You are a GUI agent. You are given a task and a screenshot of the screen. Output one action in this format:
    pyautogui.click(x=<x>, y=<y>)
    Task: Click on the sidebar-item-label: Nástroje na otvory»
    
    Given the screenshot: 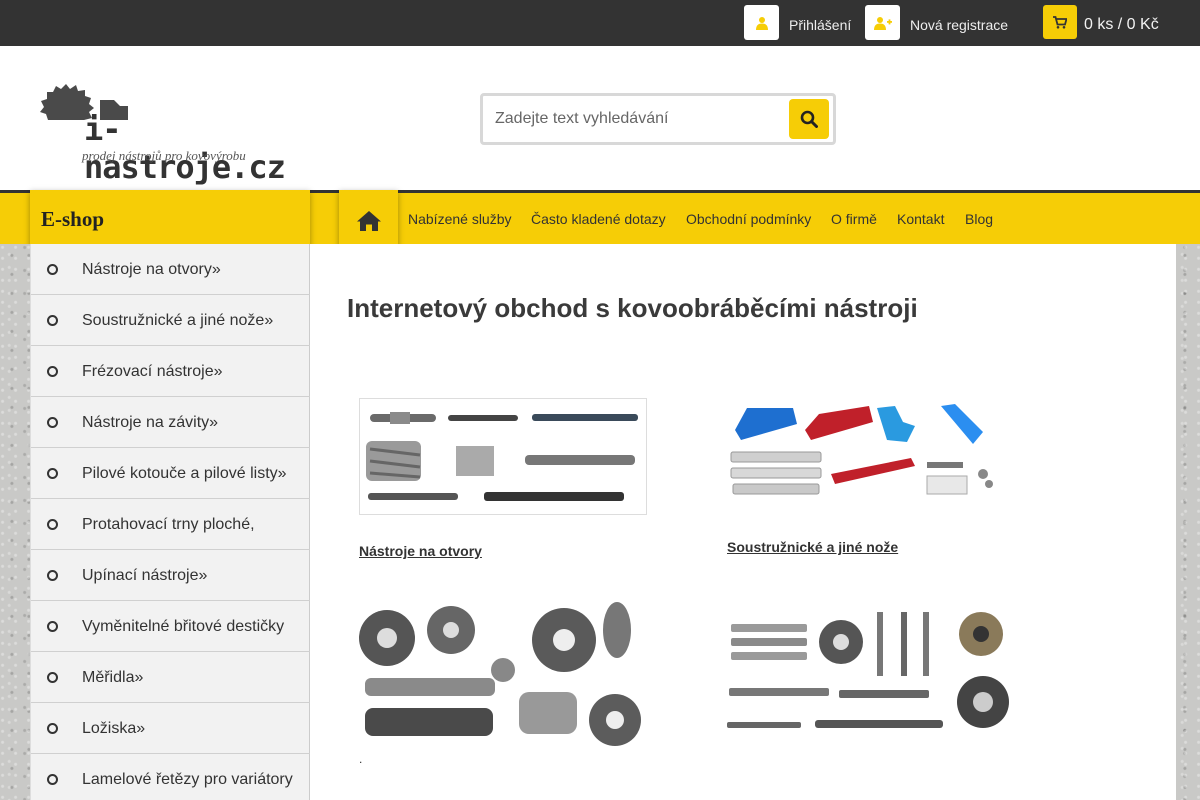 What is the action you would take?
    pyautogui.click(x=151, y=269)
    